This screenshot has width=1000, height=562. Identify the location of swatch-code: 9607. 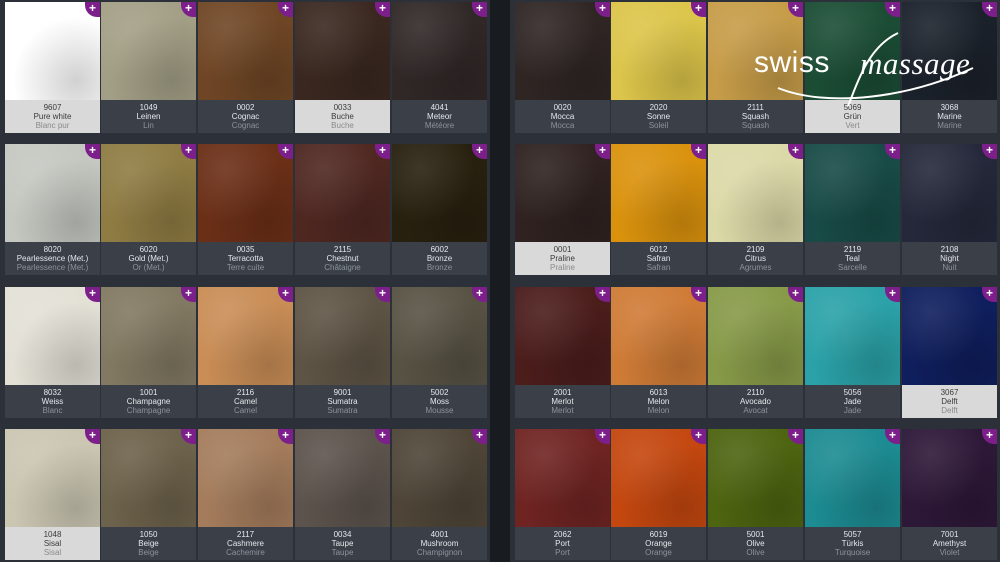
(52, 107).